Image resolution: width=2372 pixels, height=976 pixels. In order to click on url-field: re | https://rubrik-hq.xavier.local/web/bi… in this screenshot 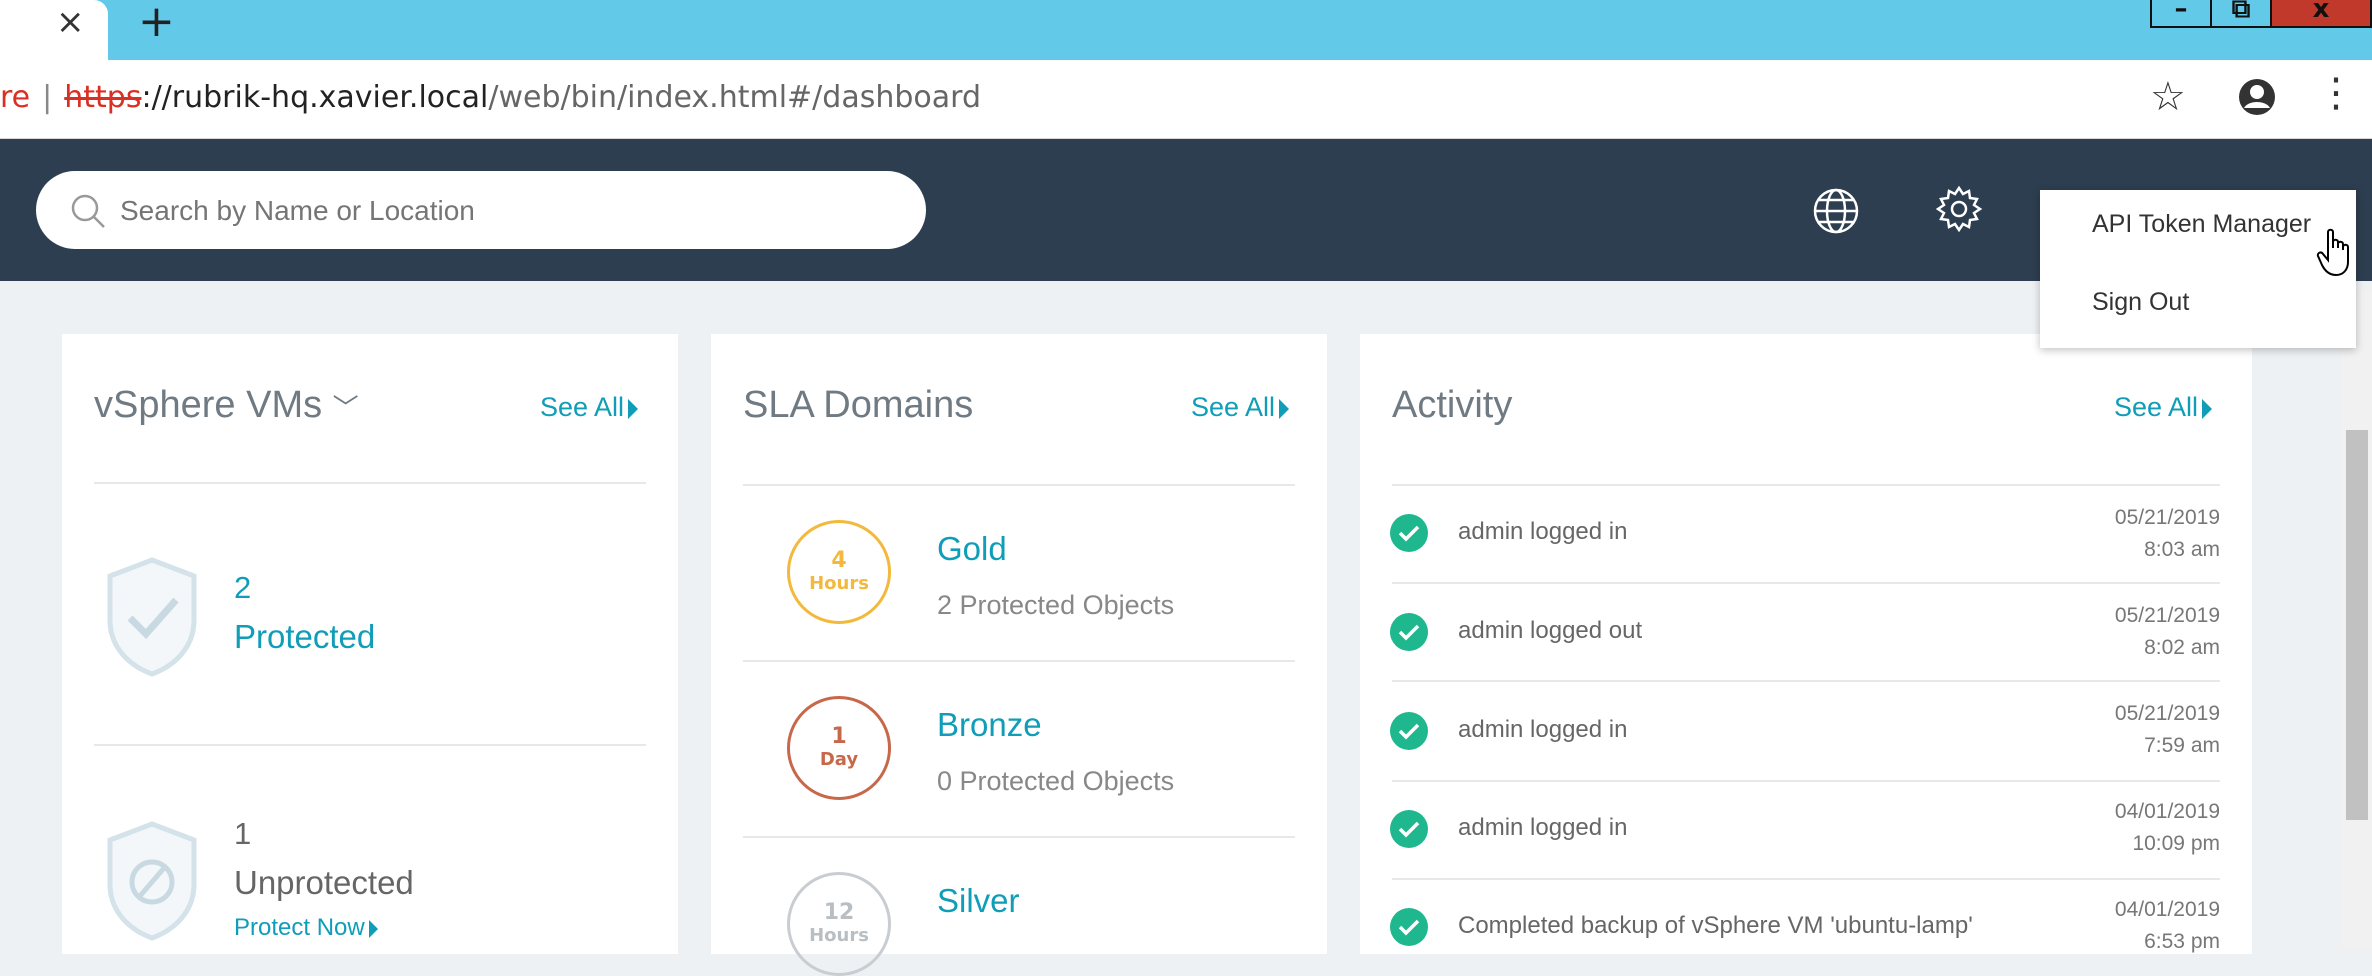, I will do `click(490, 97)`.